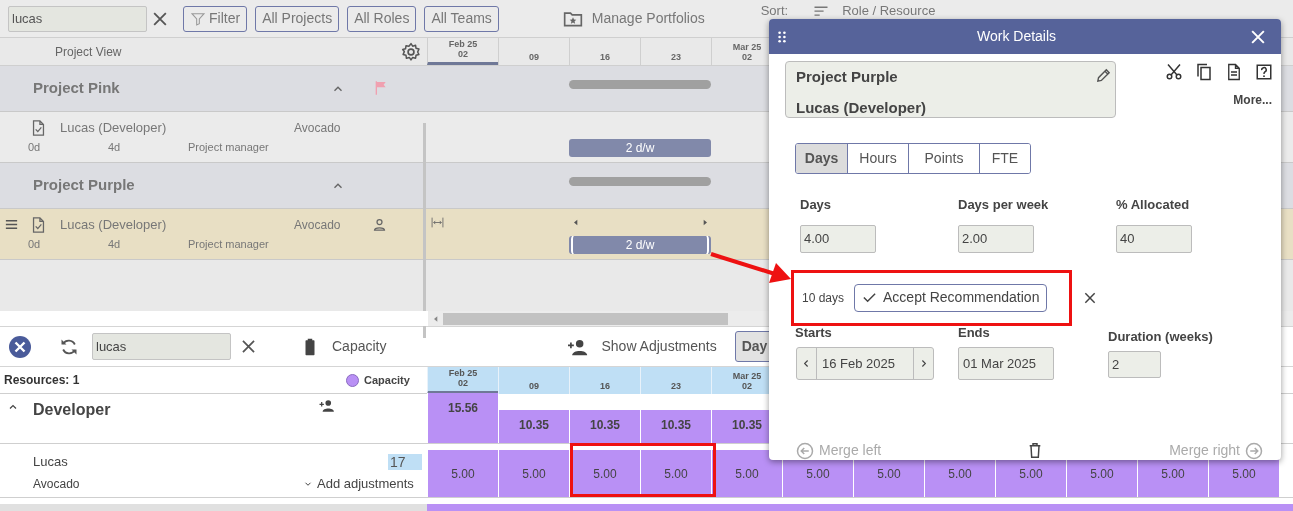  I want to click on scrollbar-thumb, so click(585, 318).